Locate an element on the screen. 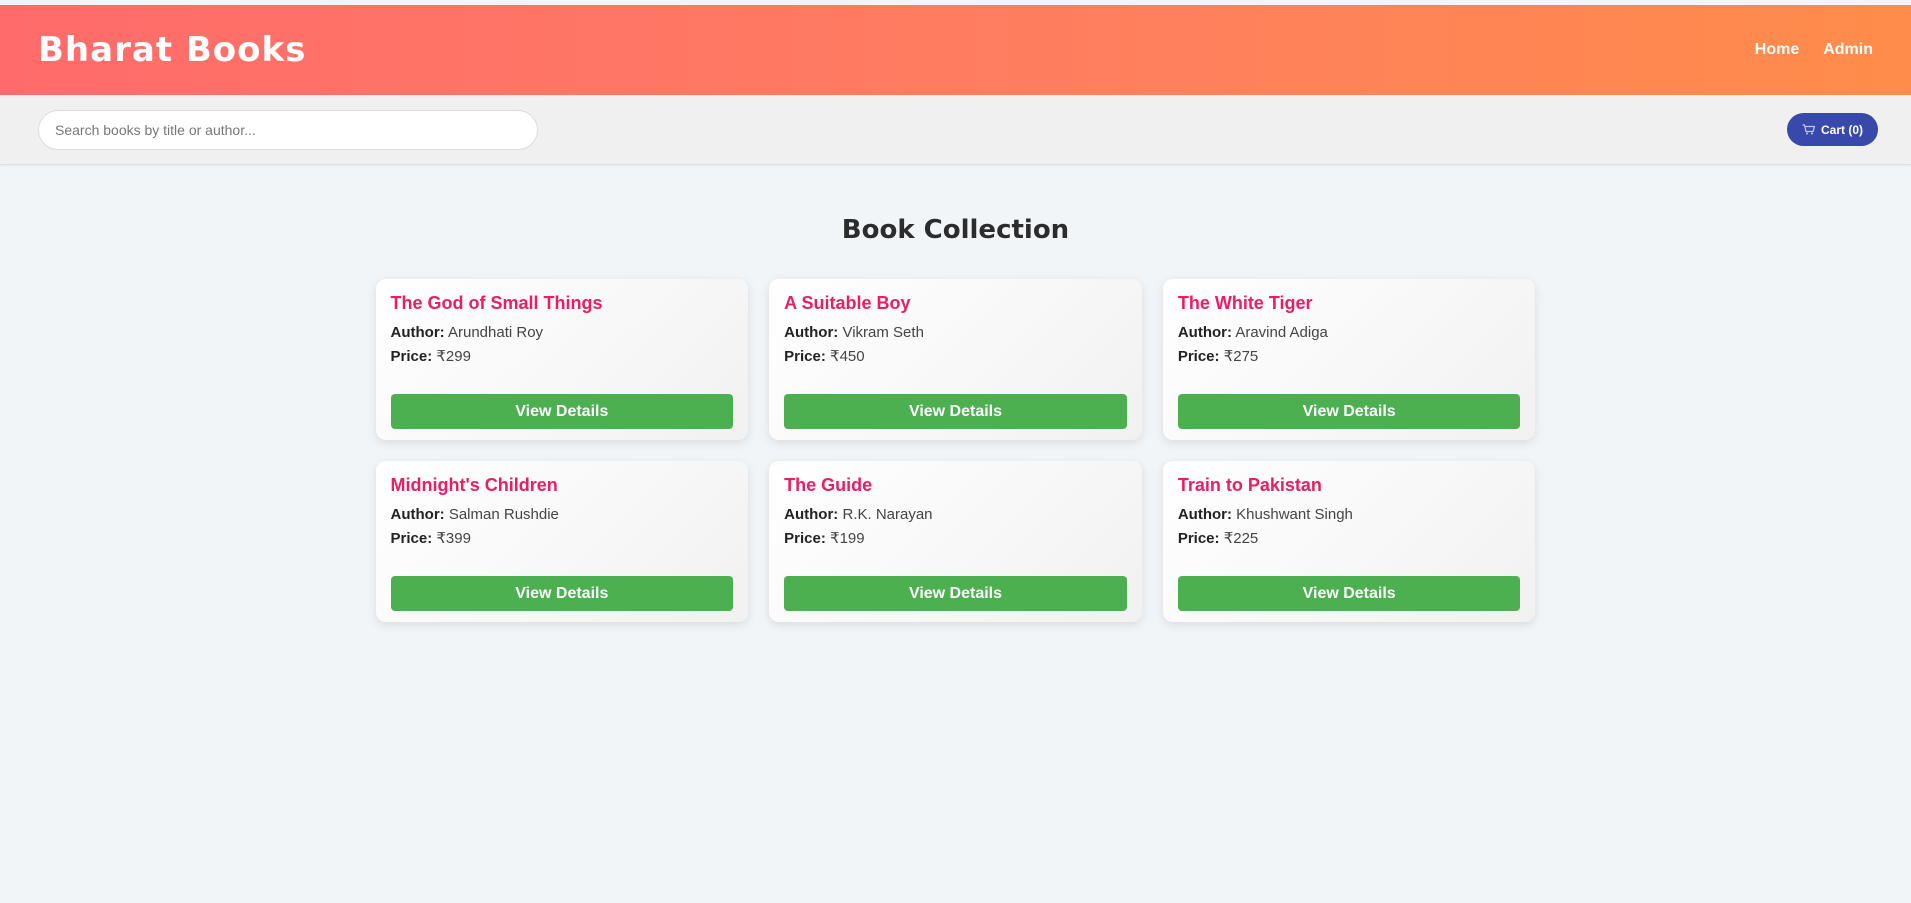 The height and width of the screenshot is (903, 1911). cart-button-label: Cart (0) is located at coordinates (1841, 129).